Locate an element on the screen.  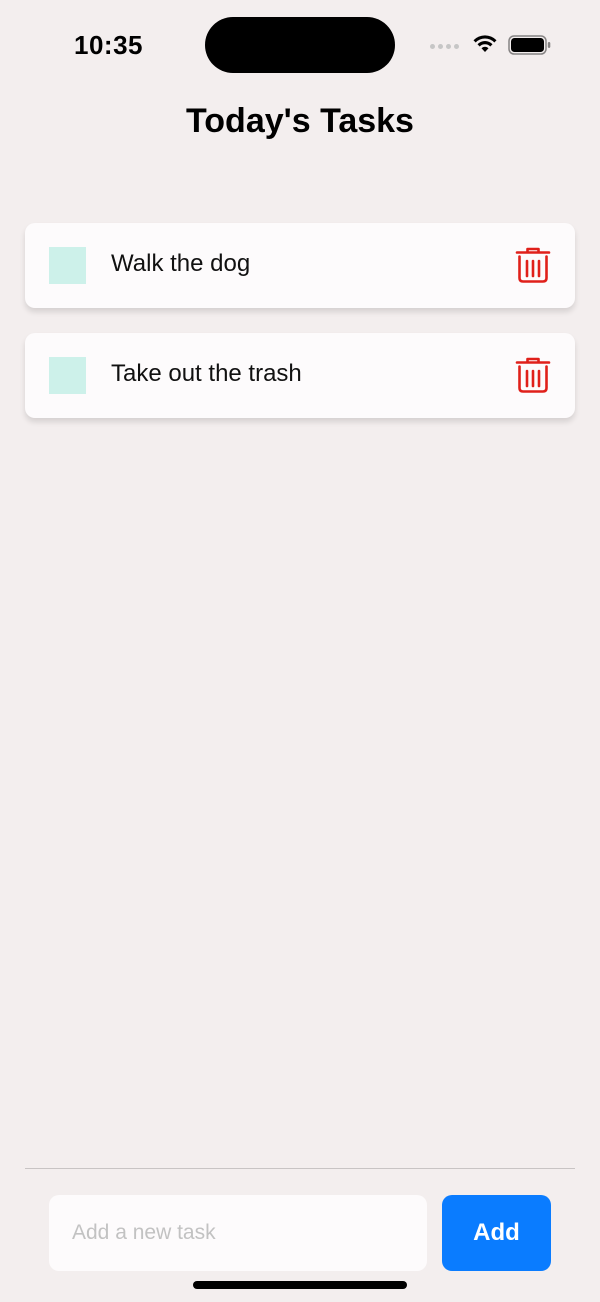
status-bar: 10:35 is located at coordinates (300, 45).